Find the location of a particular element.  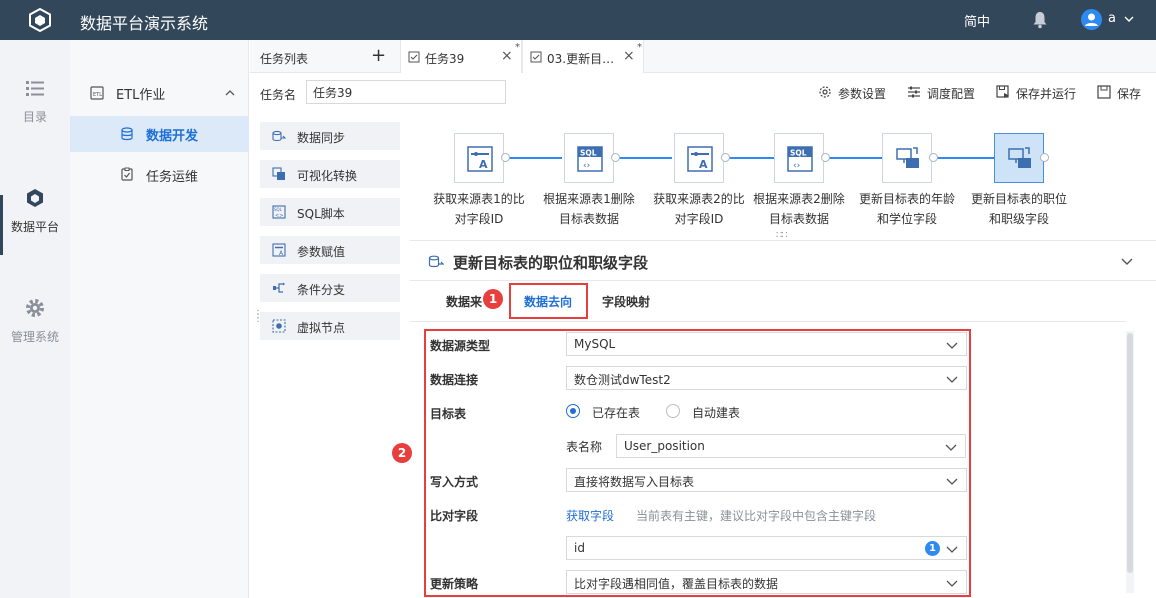

task-list-label: 任务列表 is located at coordinates (284, 58).